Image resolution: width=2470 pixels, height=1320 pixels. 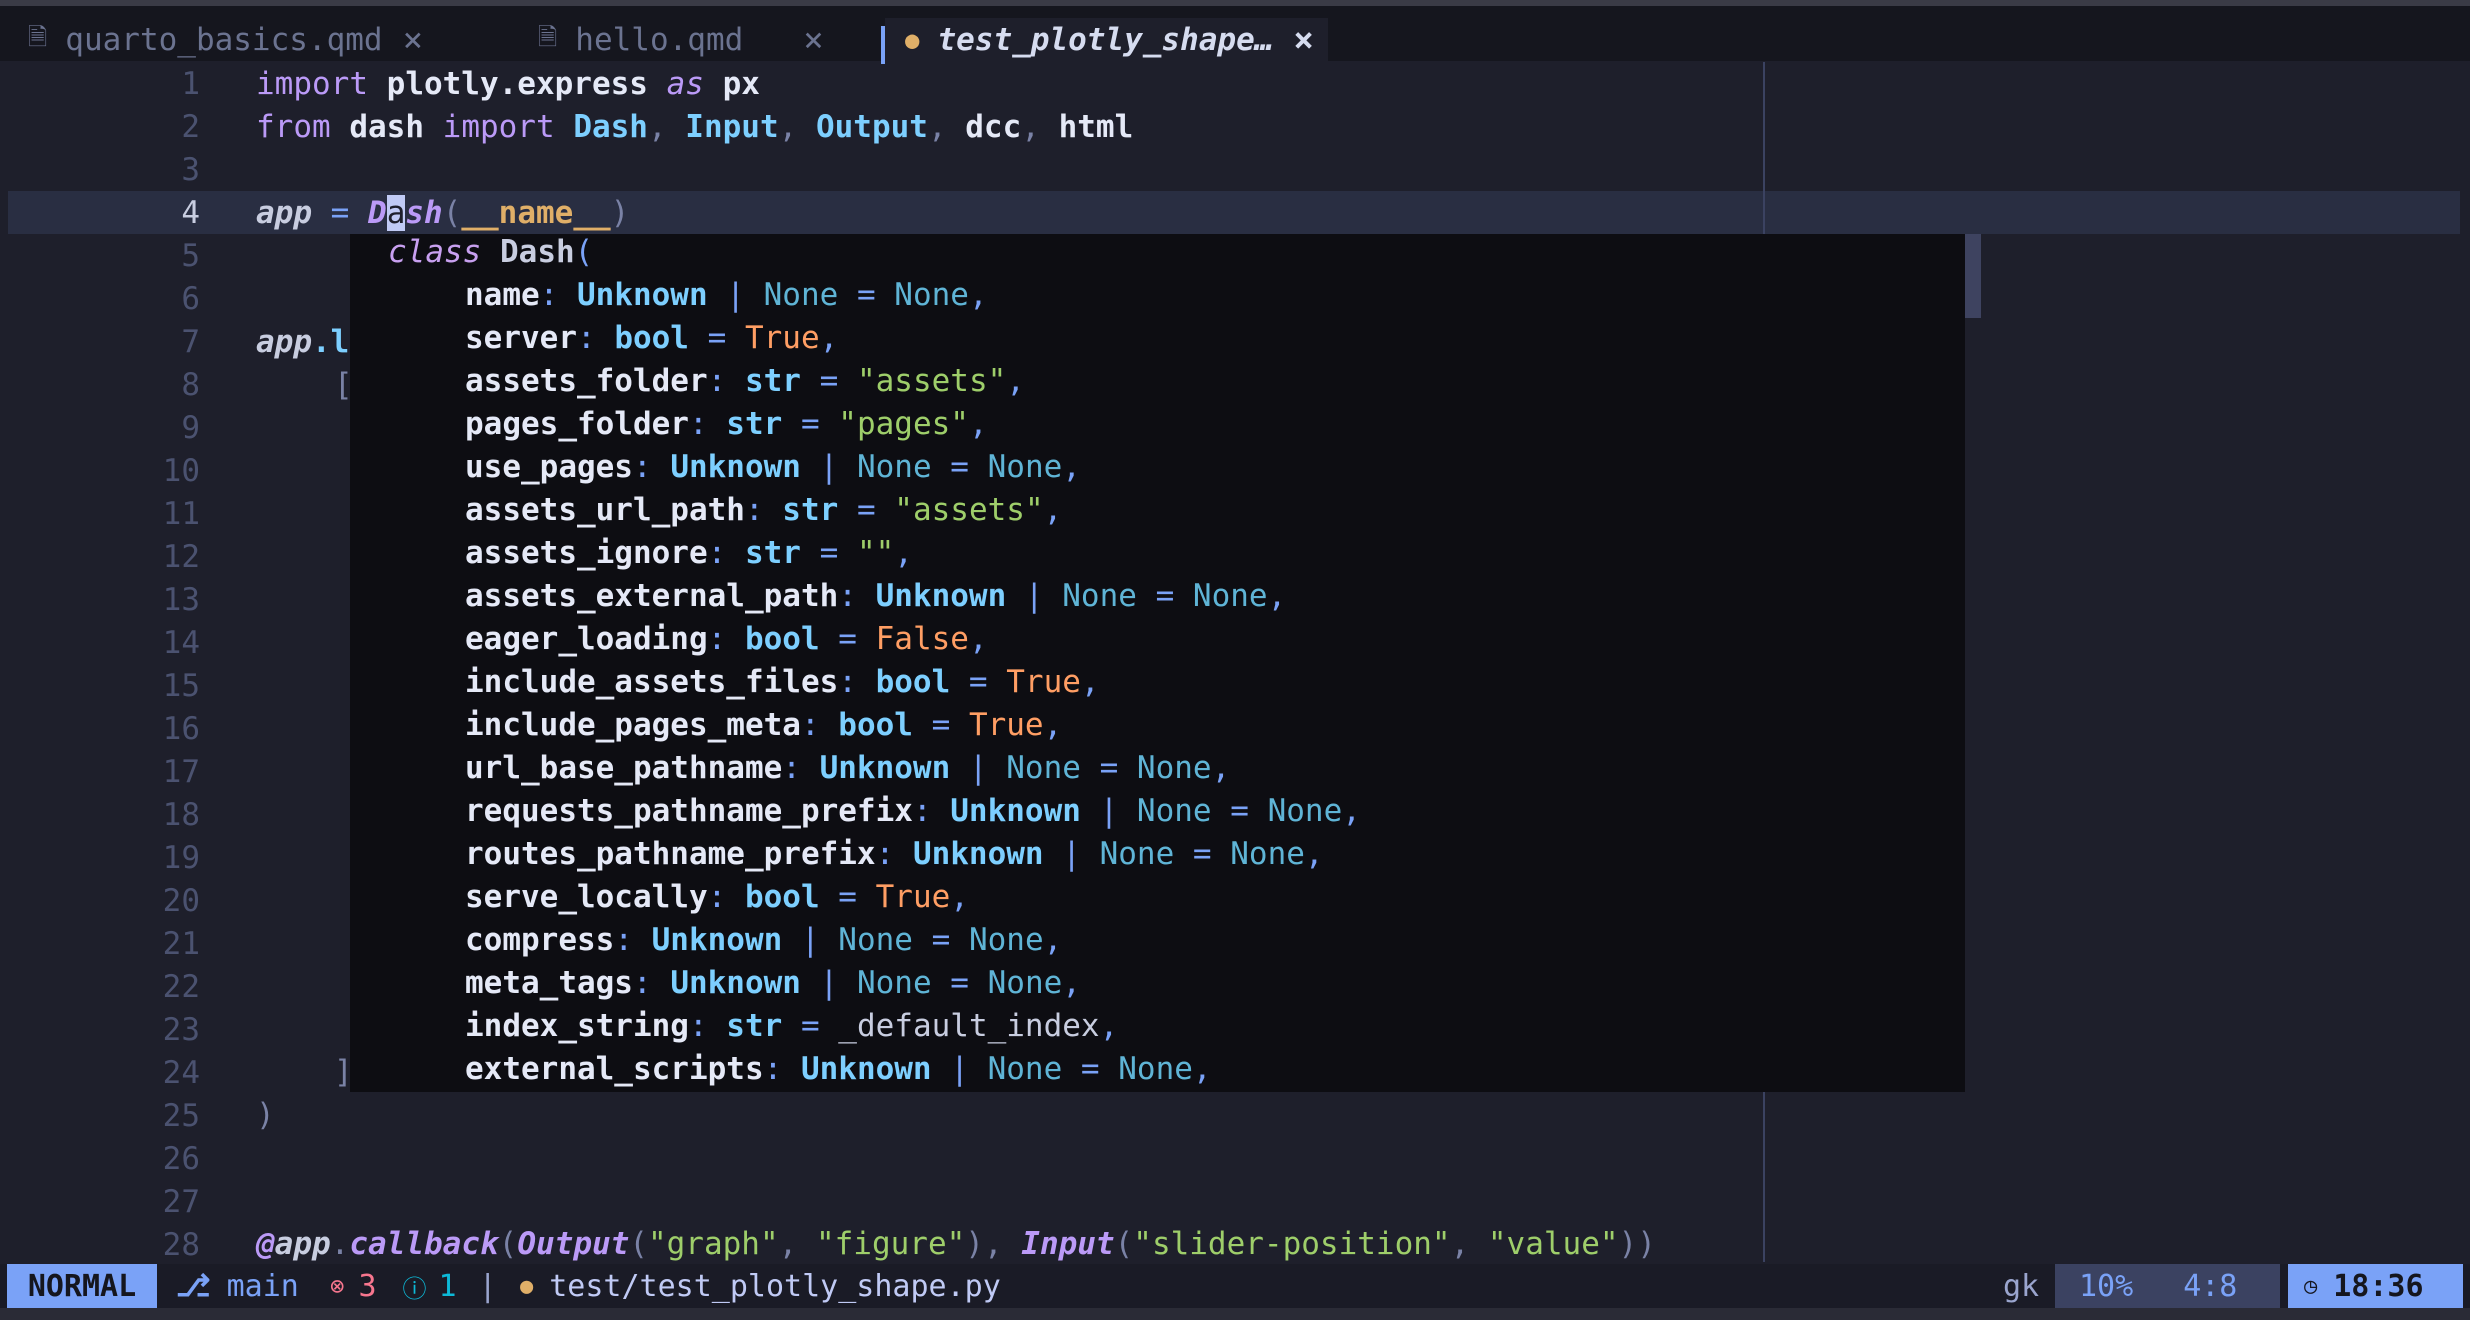 What do you see at coordinates (624, 768) in the screenshot?
I see `param-name: url_base_pathname` at bounding box center [624, 768].